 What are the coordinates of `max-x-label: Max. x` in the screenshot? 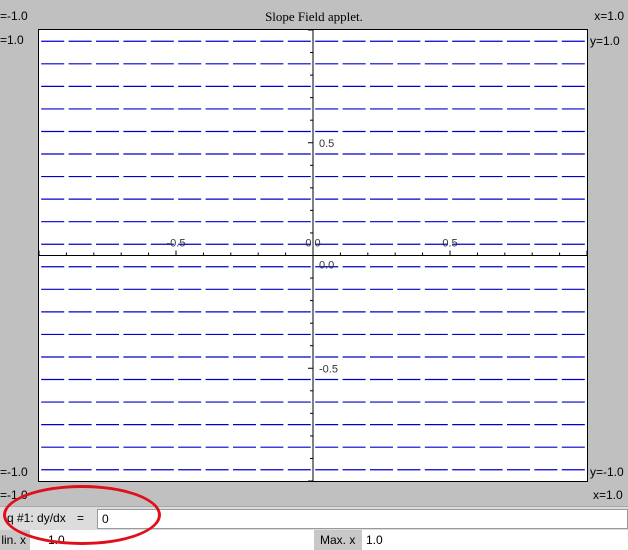 It's located at (338, 540).